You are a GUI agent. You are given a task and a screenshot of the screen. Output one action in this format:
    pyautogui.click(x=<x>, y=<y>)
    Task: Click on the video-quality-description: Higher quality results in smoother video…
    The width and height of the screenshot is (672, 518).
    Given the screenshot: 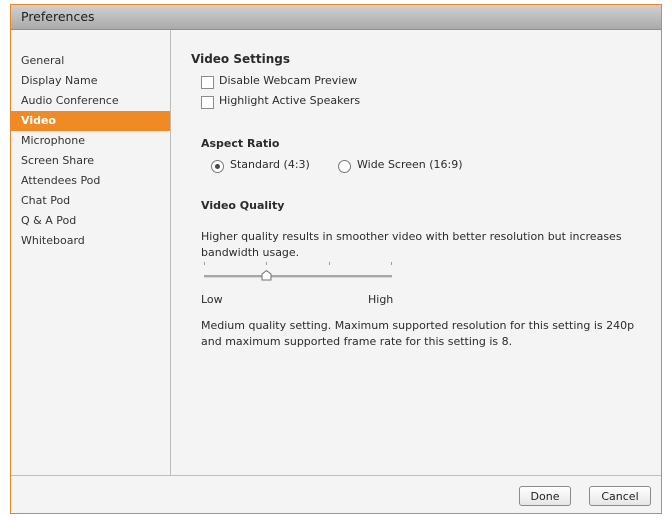 What is the action you would take?
    pyautogui.click(x=411, y=244)
    